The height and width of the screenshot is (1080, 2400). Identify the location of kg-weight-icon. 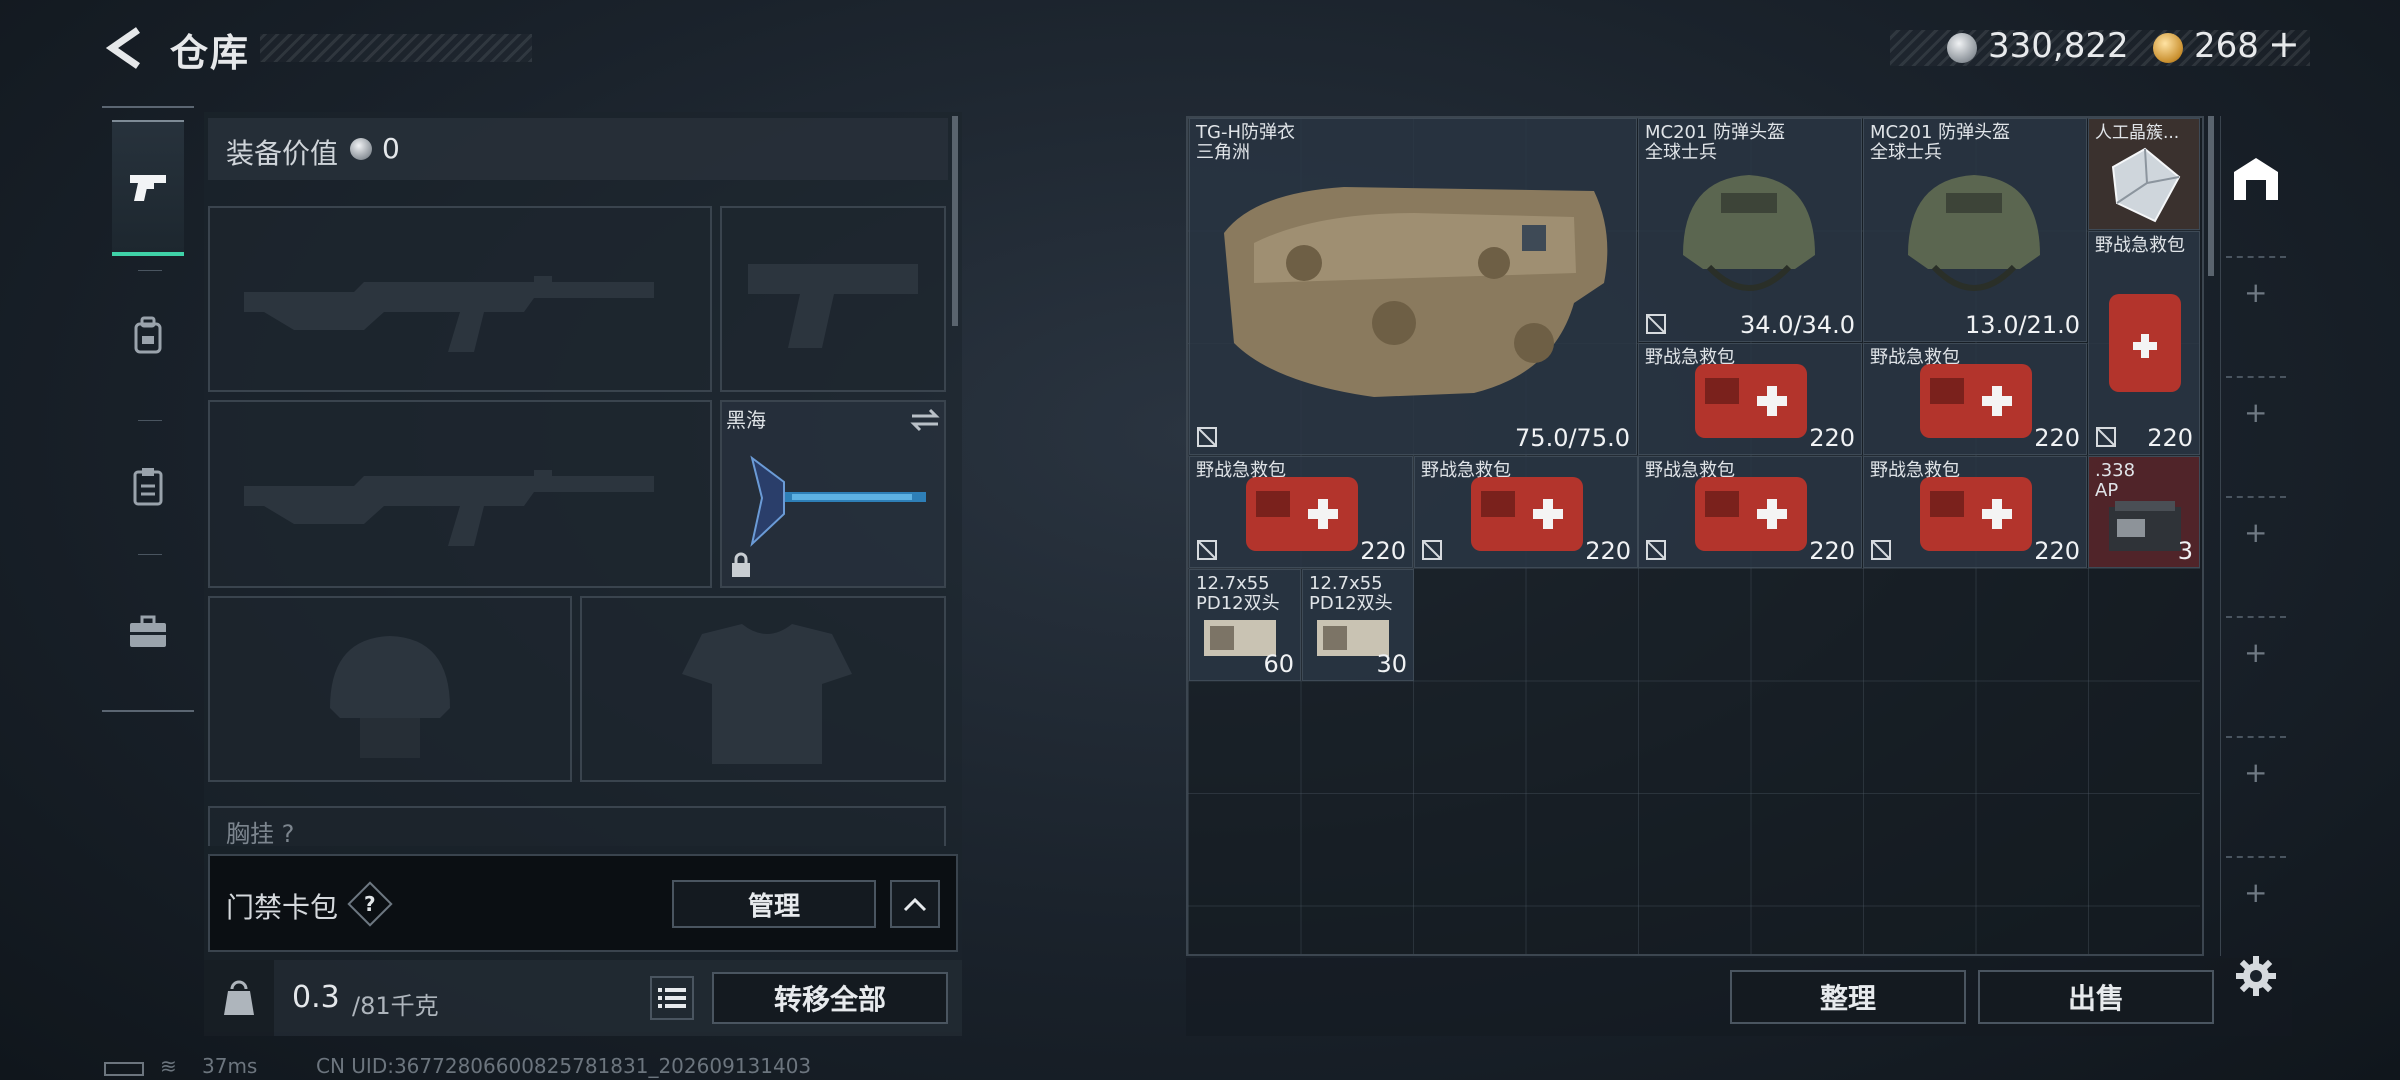
(239, 997).